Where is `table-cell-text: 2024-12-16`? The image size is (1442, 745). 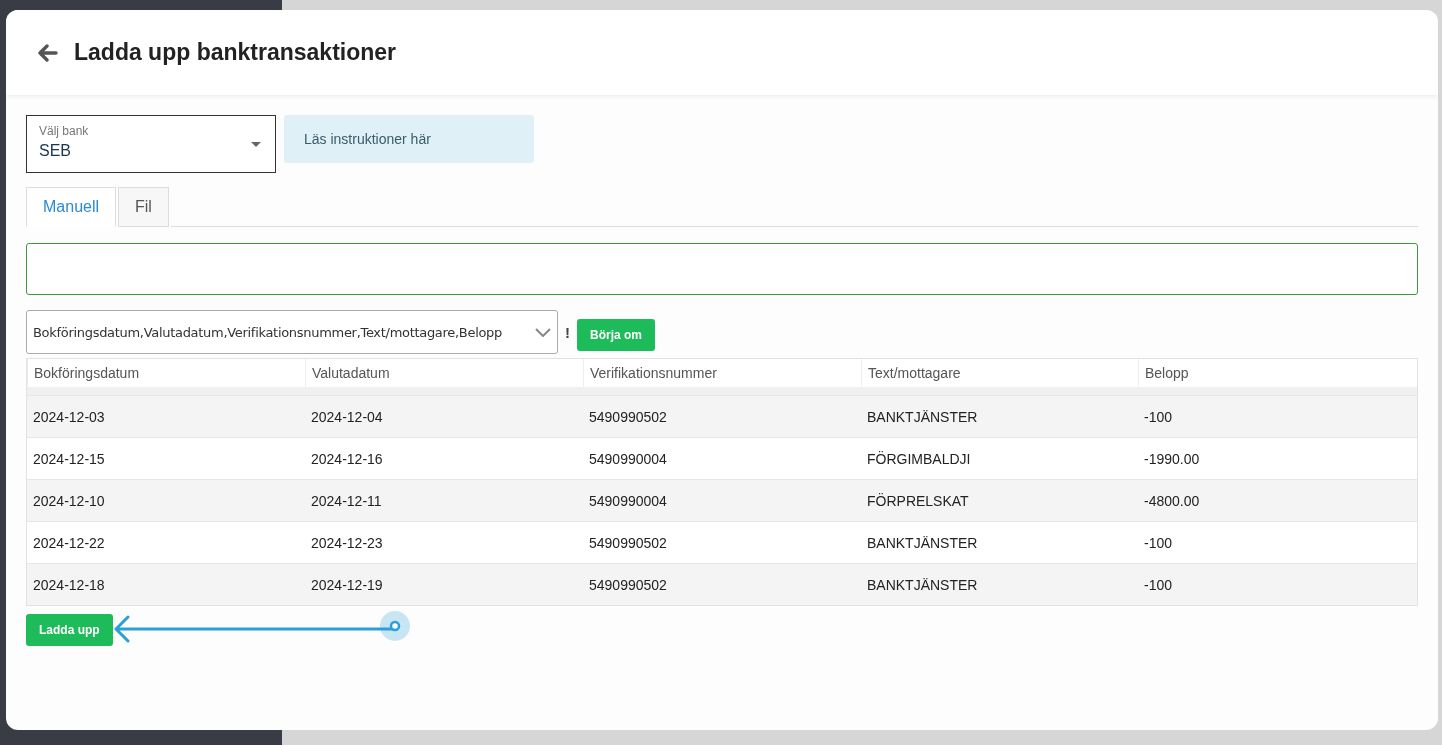
table-cell-text: 2024-12-16 is located at coordinates (347, 458).